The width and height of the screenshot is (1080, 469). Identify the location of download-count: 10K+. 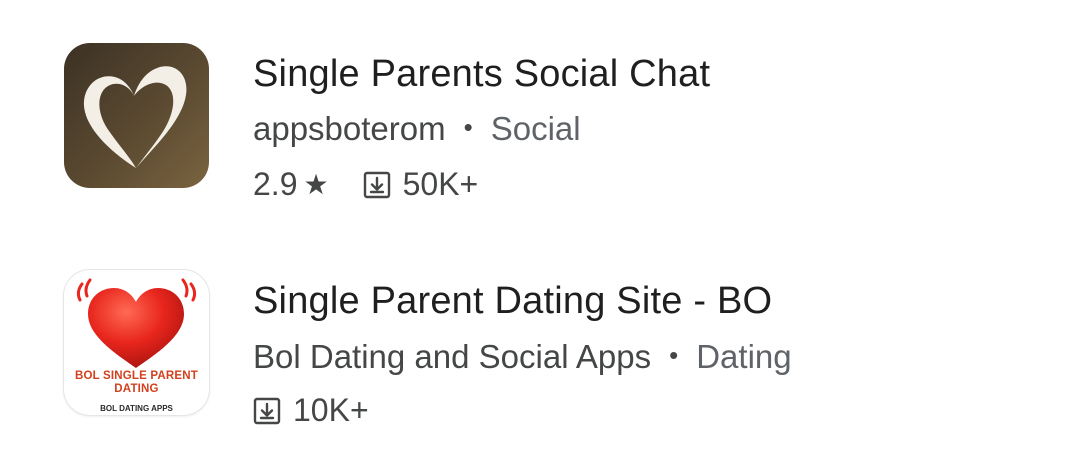
(331, 410).